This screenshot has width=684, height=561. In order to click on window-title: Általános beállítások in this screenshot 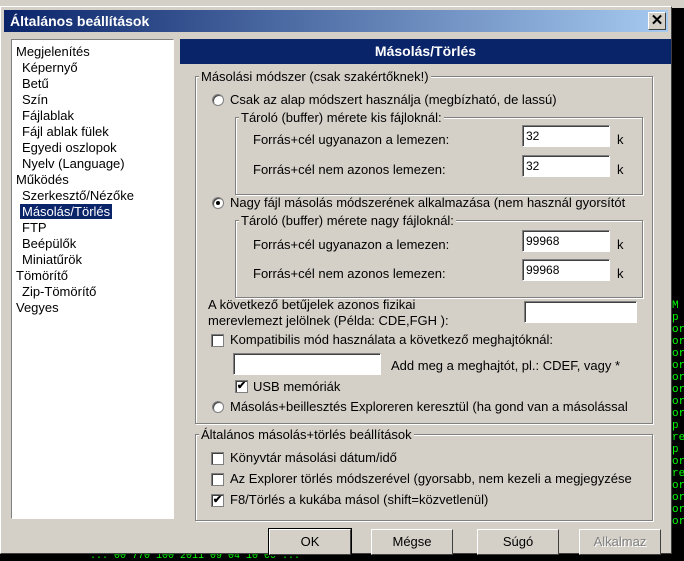, I will do `click(80, 21)`.